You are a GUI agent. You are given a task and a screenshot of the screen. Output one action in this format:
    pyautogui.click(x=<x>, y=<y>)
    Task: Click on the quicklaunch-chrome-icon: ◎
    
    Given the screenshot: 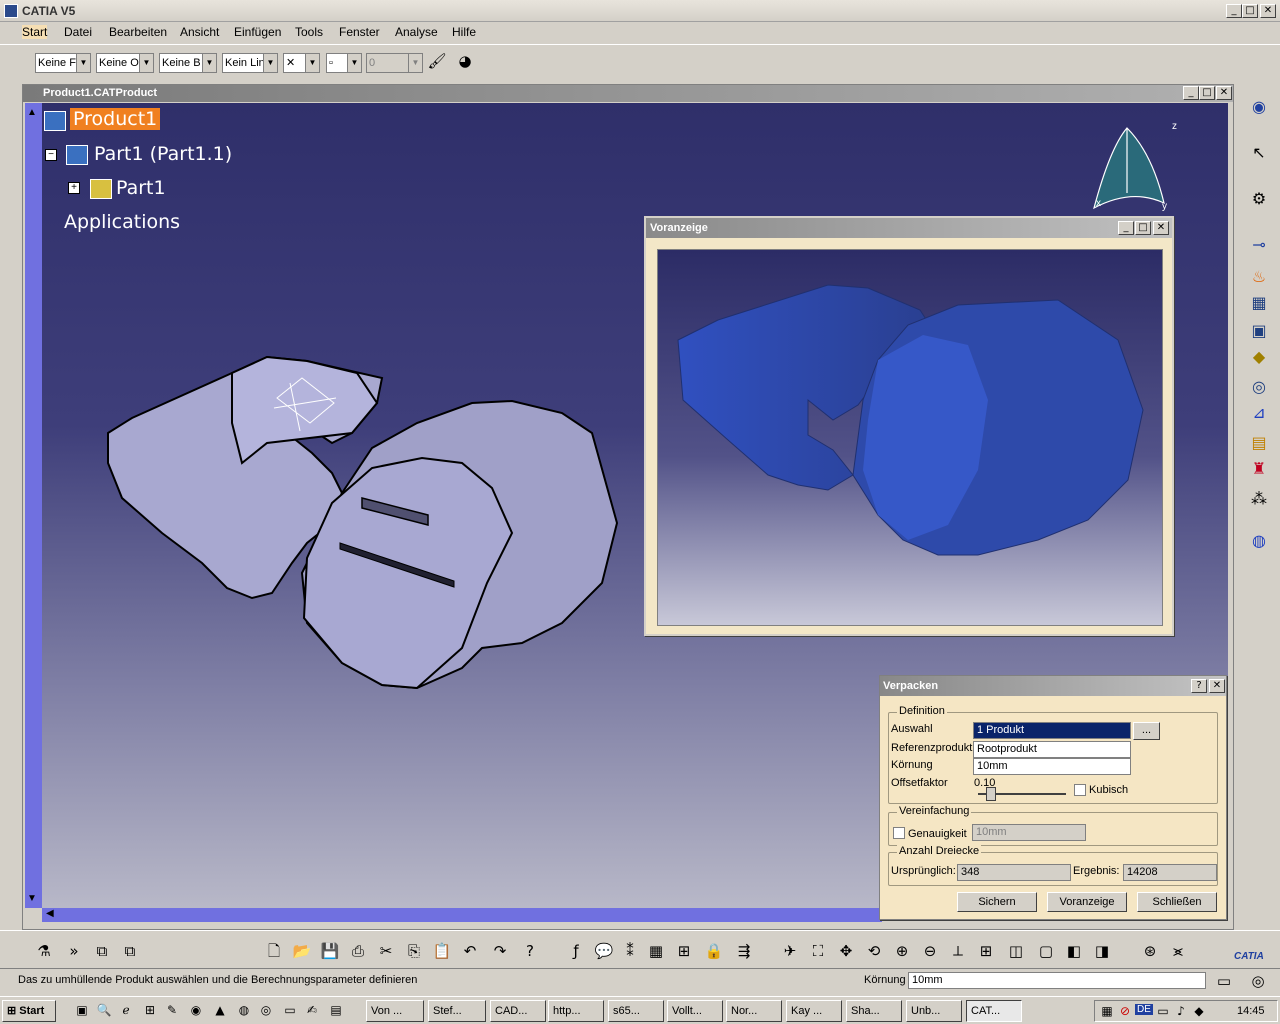 What is the action you would take?
    pyautogui.click(x=266, y=1010)
    